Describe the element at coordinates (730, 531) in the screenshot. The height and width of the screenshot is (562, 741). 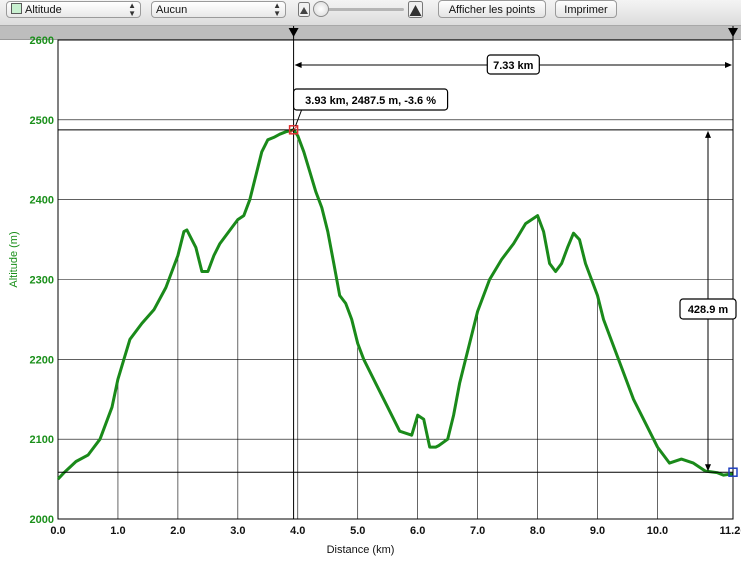
I see `x-tick-label: 11.26` at that location.